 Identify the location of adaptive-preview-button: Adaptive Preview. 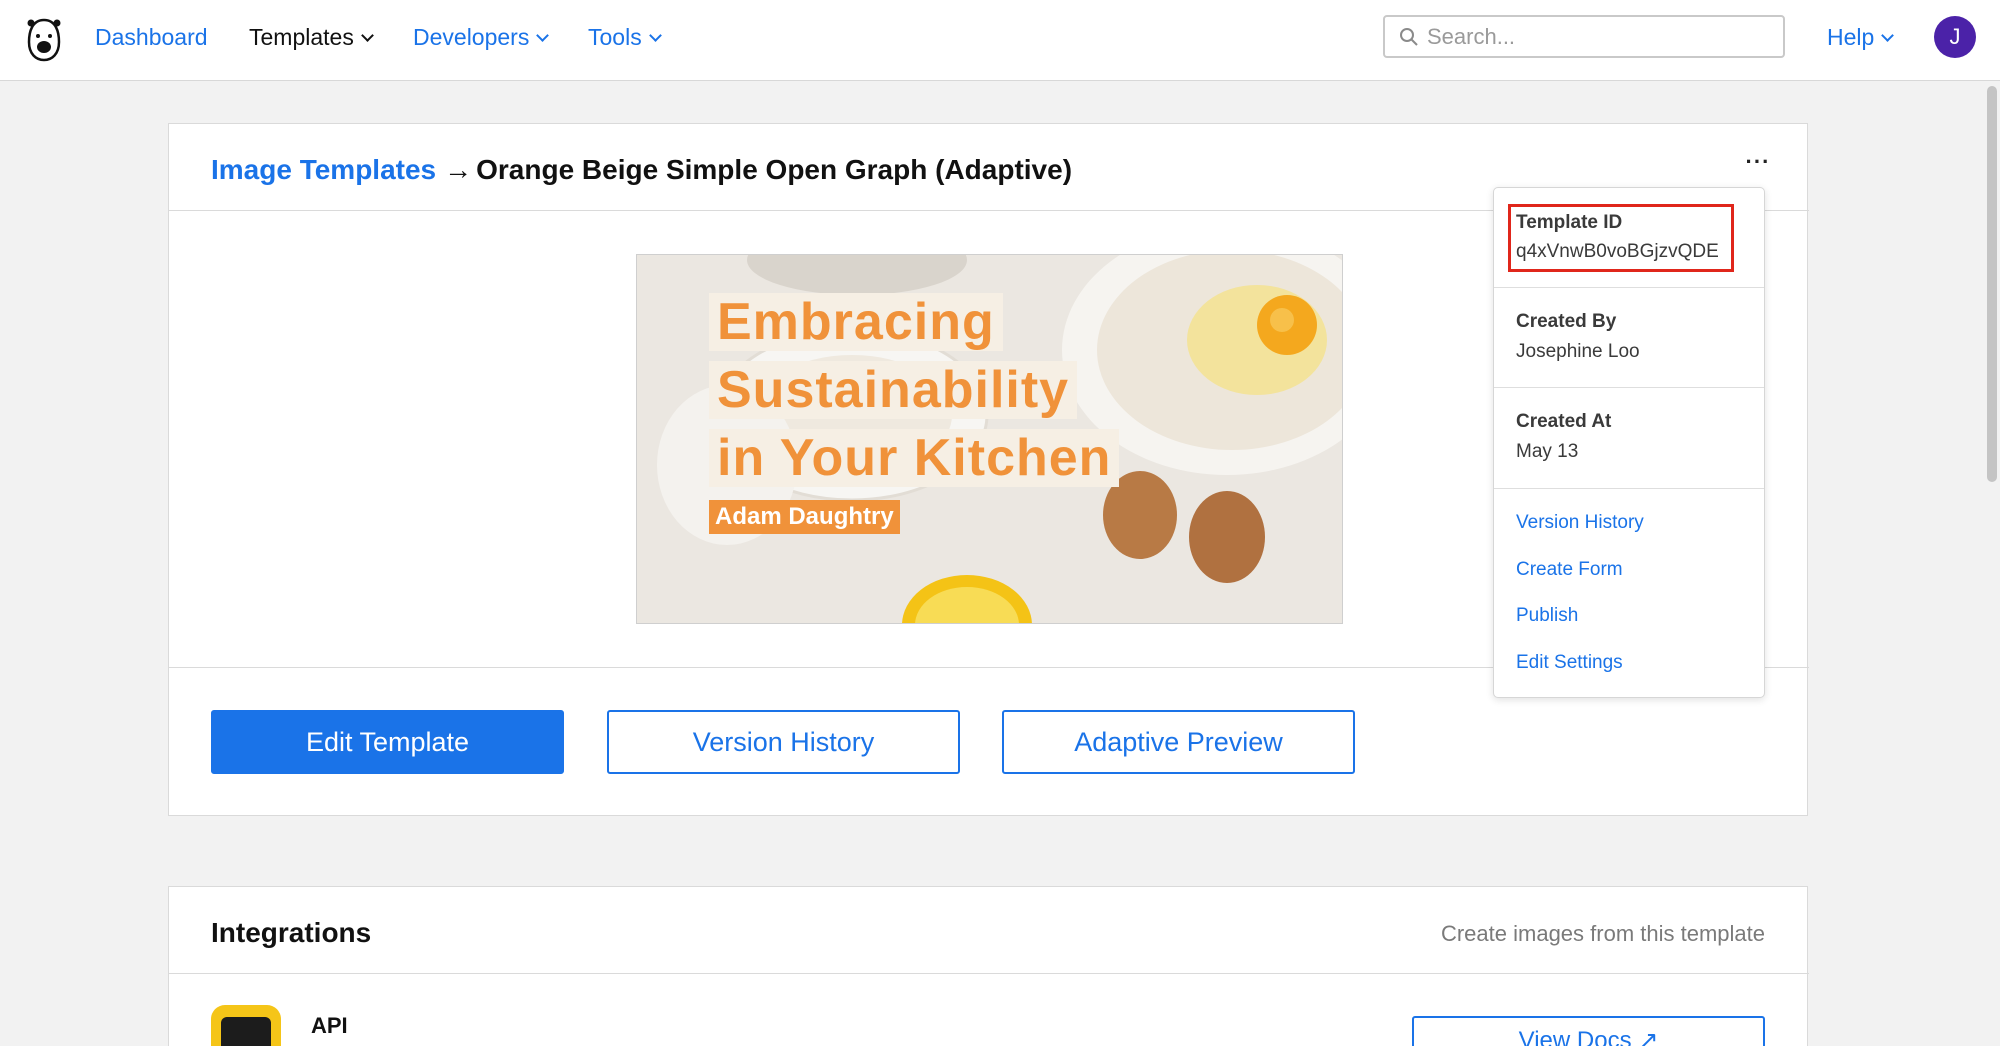
(1178, 742).